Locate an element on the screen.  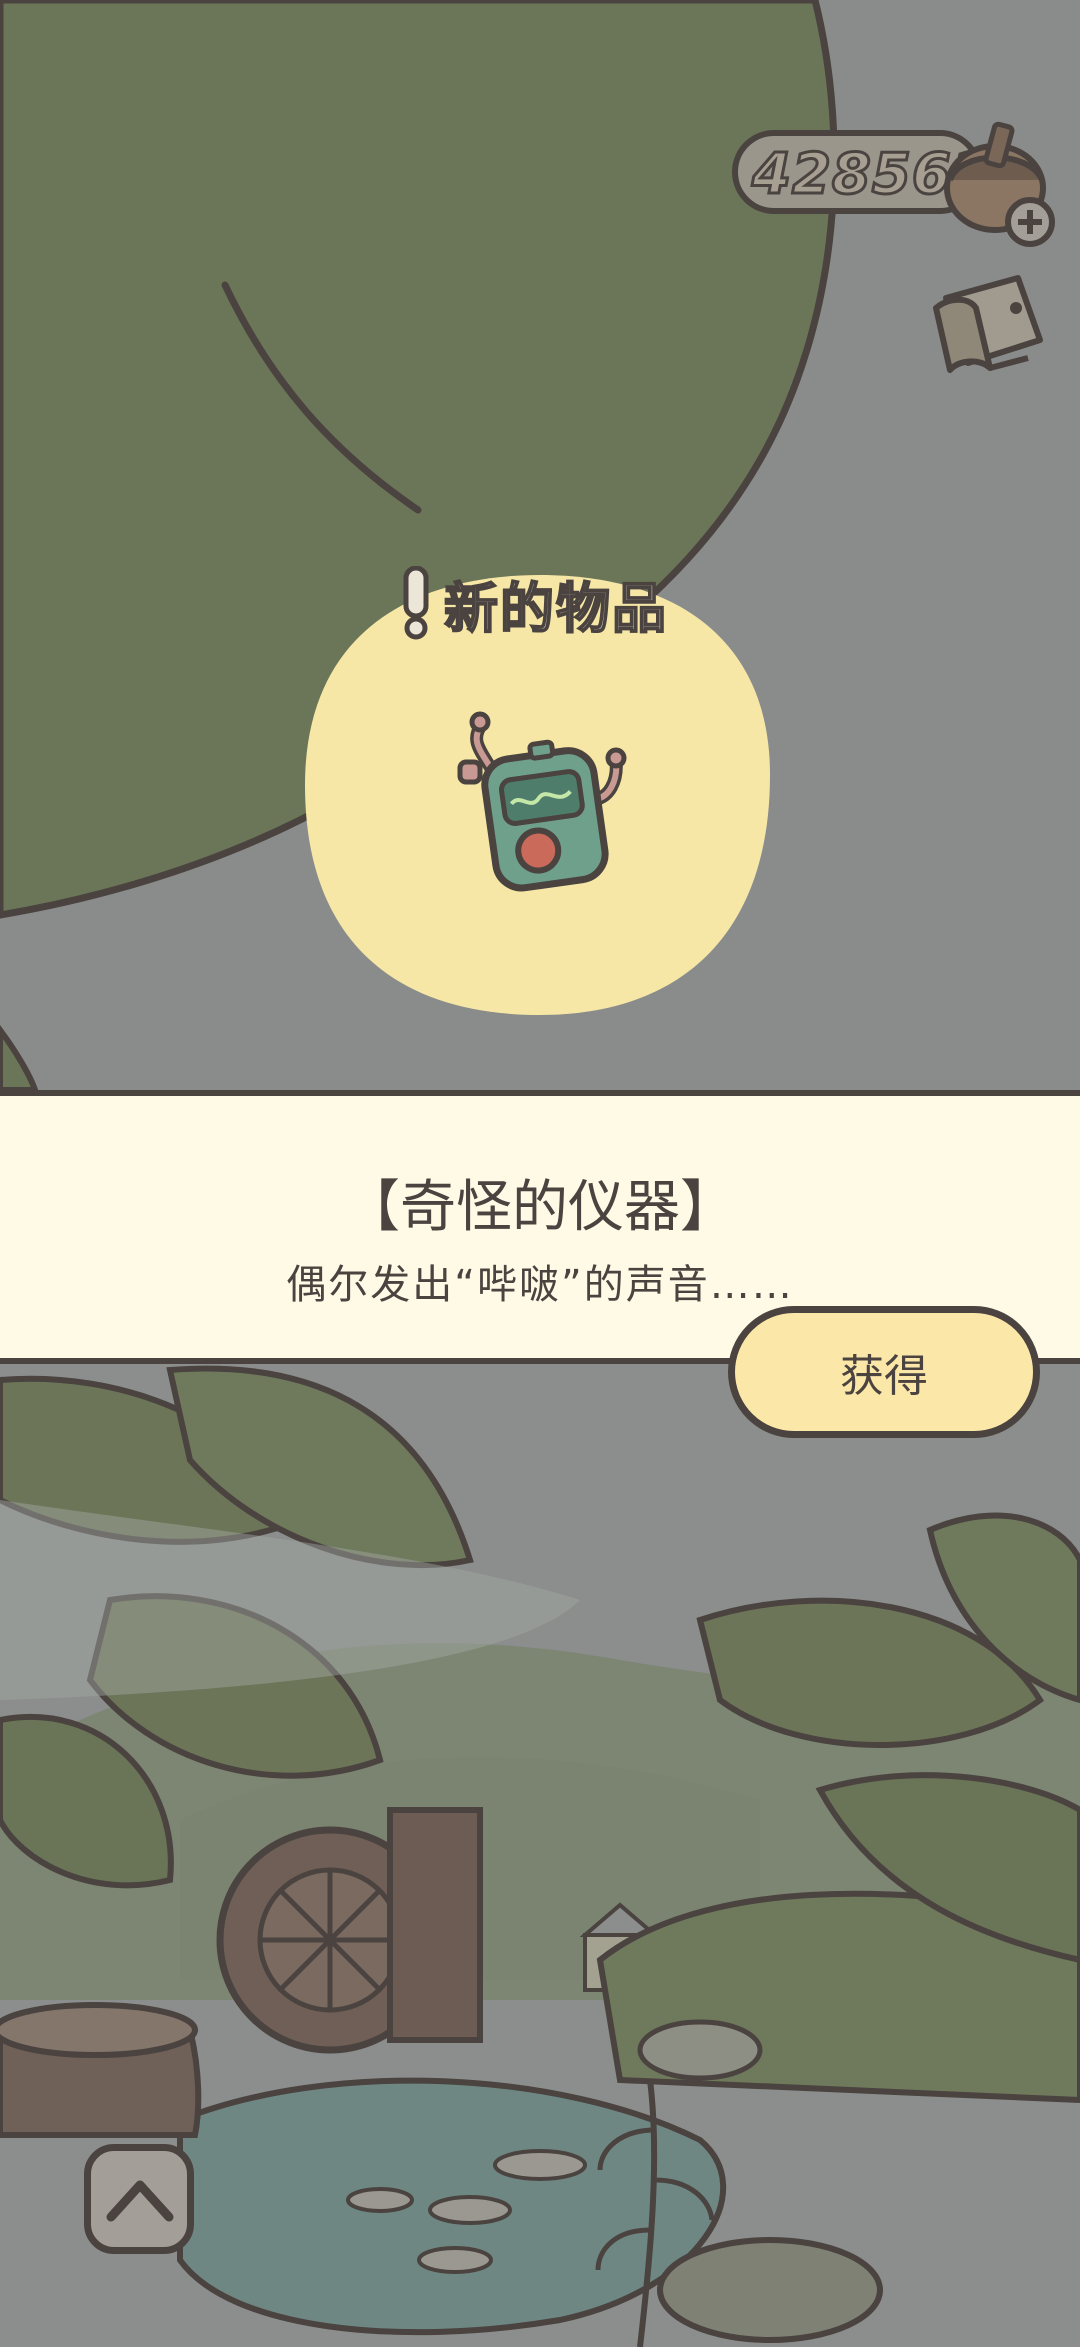
obtain-button: 获得 is located at coordinates (884, 1372).